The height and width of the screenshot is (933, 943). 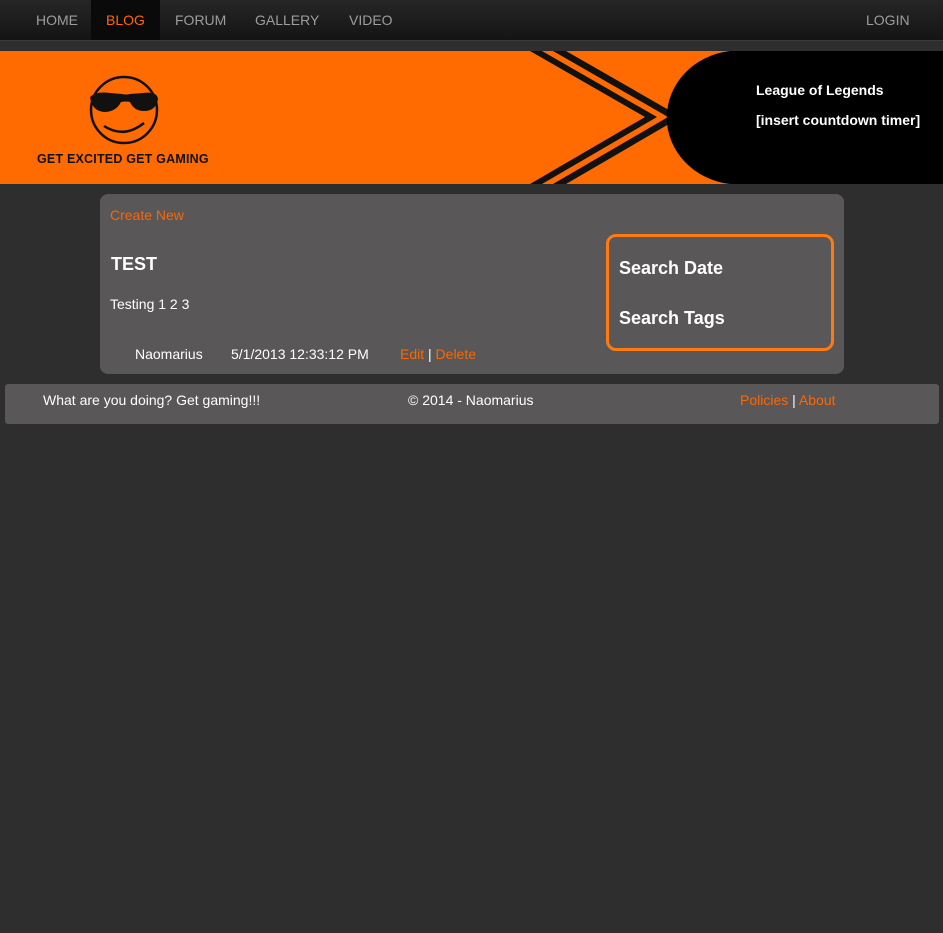 I want to click on post-author: Naomarius, so click(x=169, y=354).